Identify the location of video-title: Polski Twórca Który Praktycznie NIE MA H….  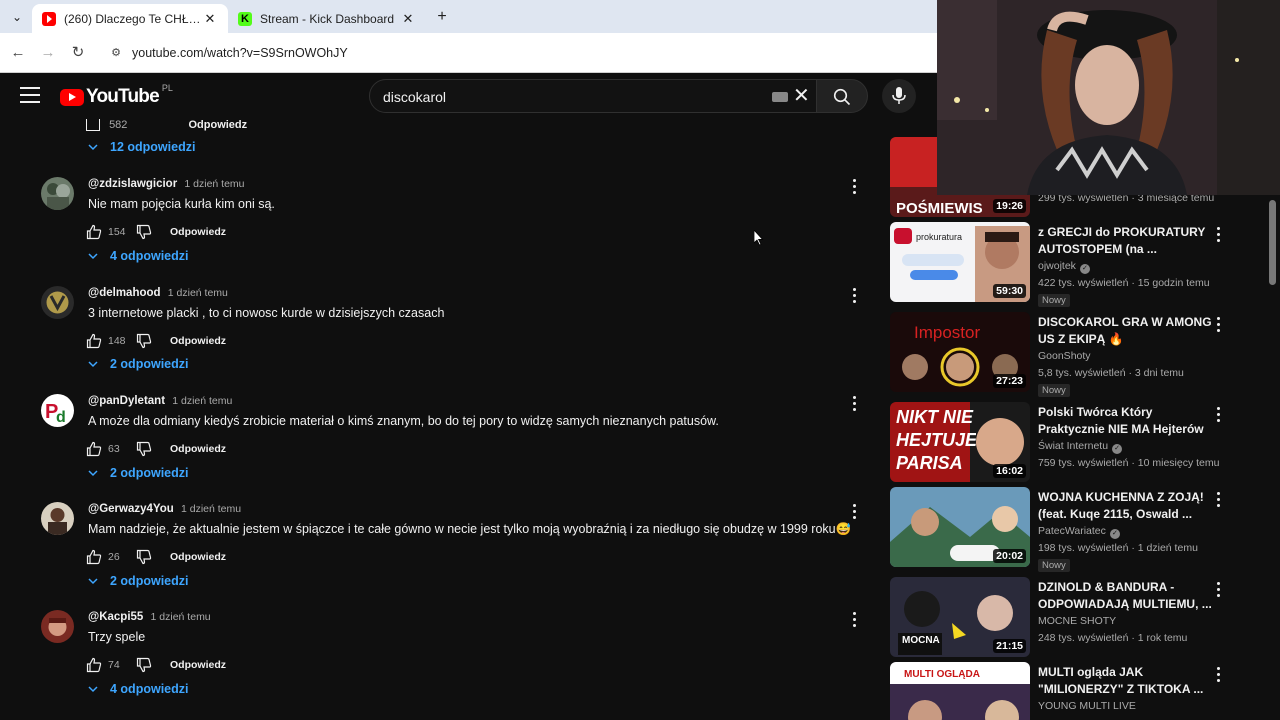
(1128, 421).